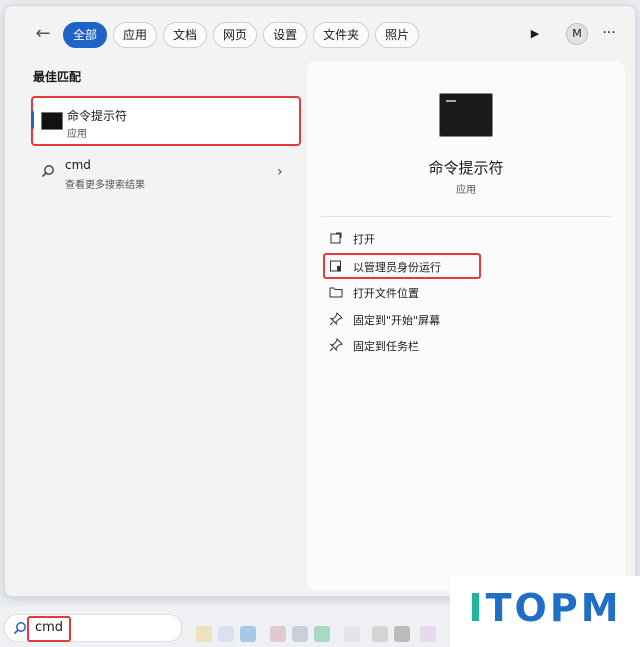  I want to click on best-match-heading: 最佳匹配, so click(57, 77).